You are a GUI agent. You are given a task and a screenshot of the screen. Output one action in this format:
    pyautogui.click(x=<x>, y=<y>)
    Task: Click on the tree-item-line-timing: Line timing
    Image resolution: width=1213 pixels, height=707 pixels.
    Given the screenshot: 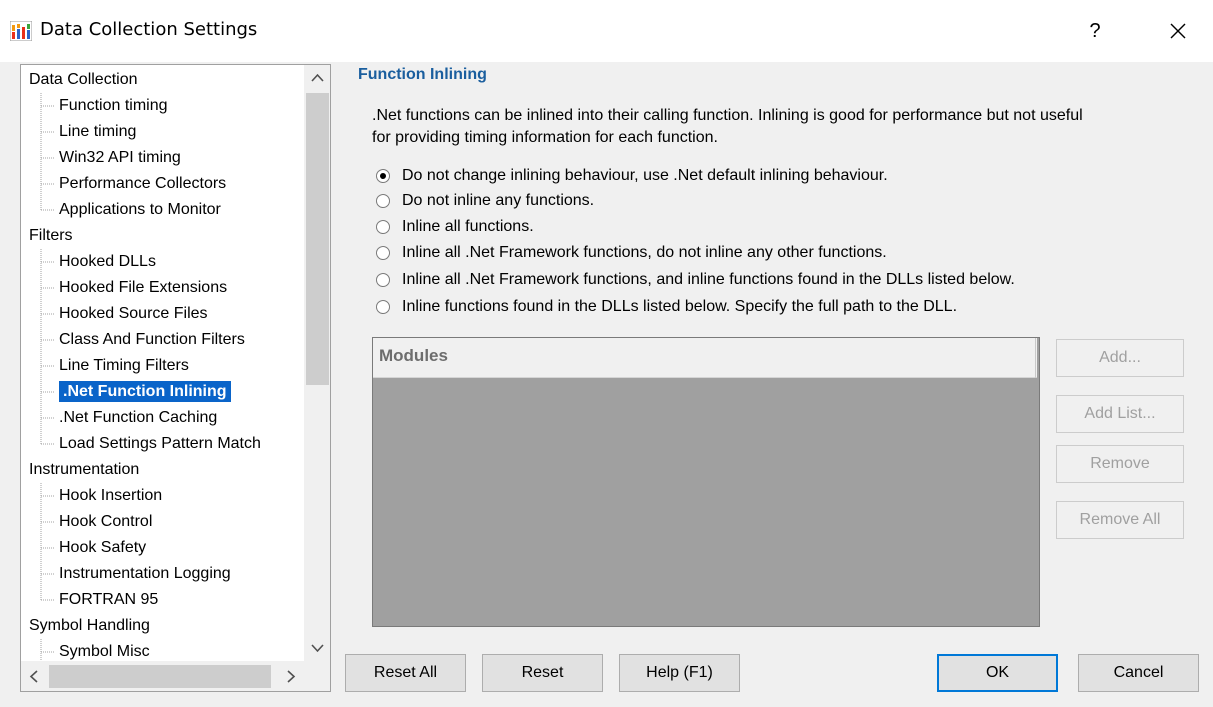 What is the action you would take?
    pyautogui.click(x=88, y=132)
    